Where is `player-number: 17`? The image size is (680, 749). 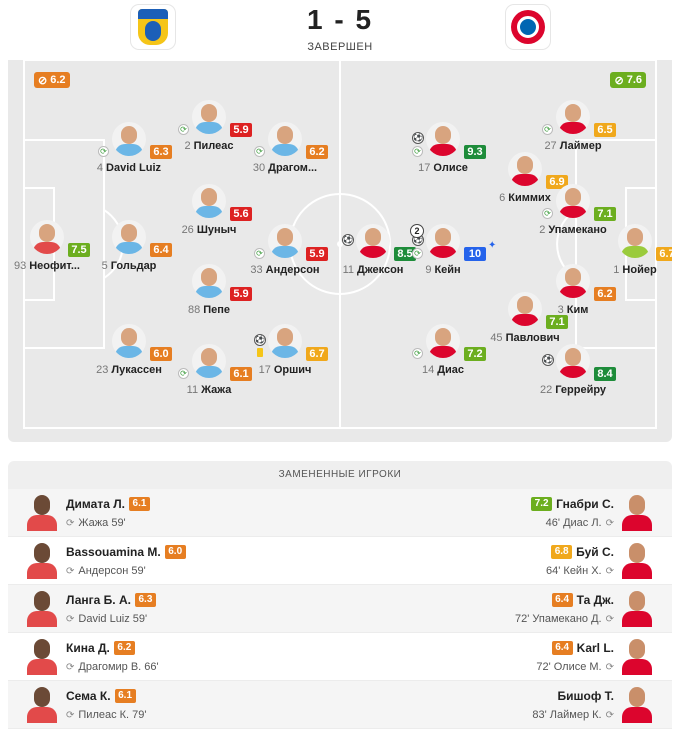 player-number: 17 is located at coordinates (264, 370).